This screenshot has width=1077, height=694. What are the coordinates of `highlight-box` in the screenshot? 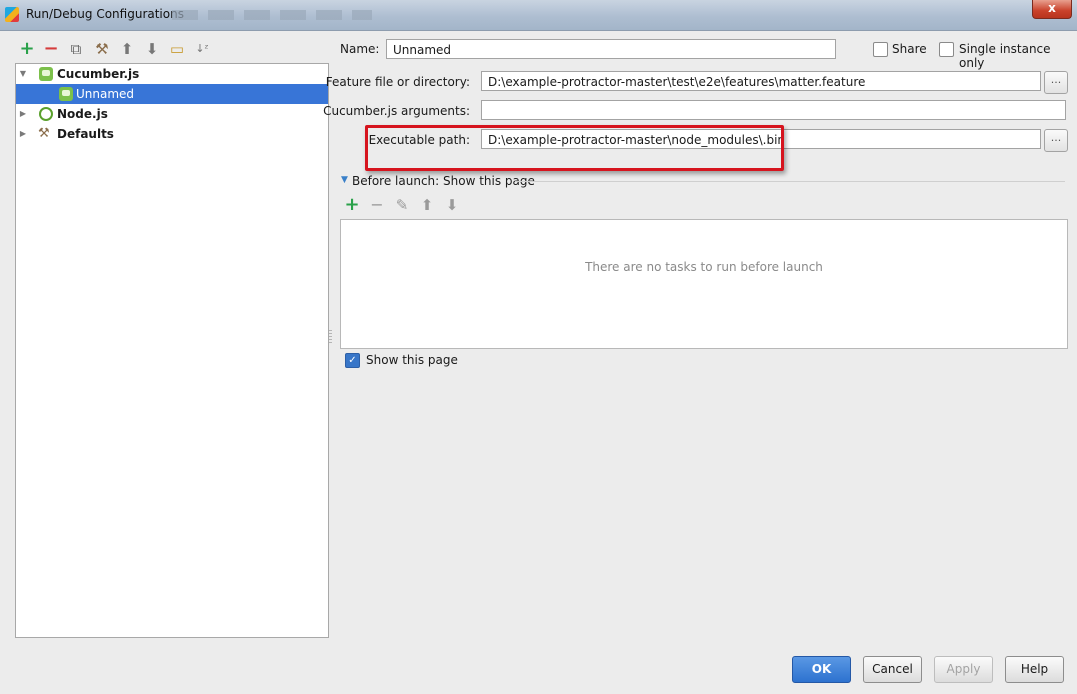 It's located at (574, 148).